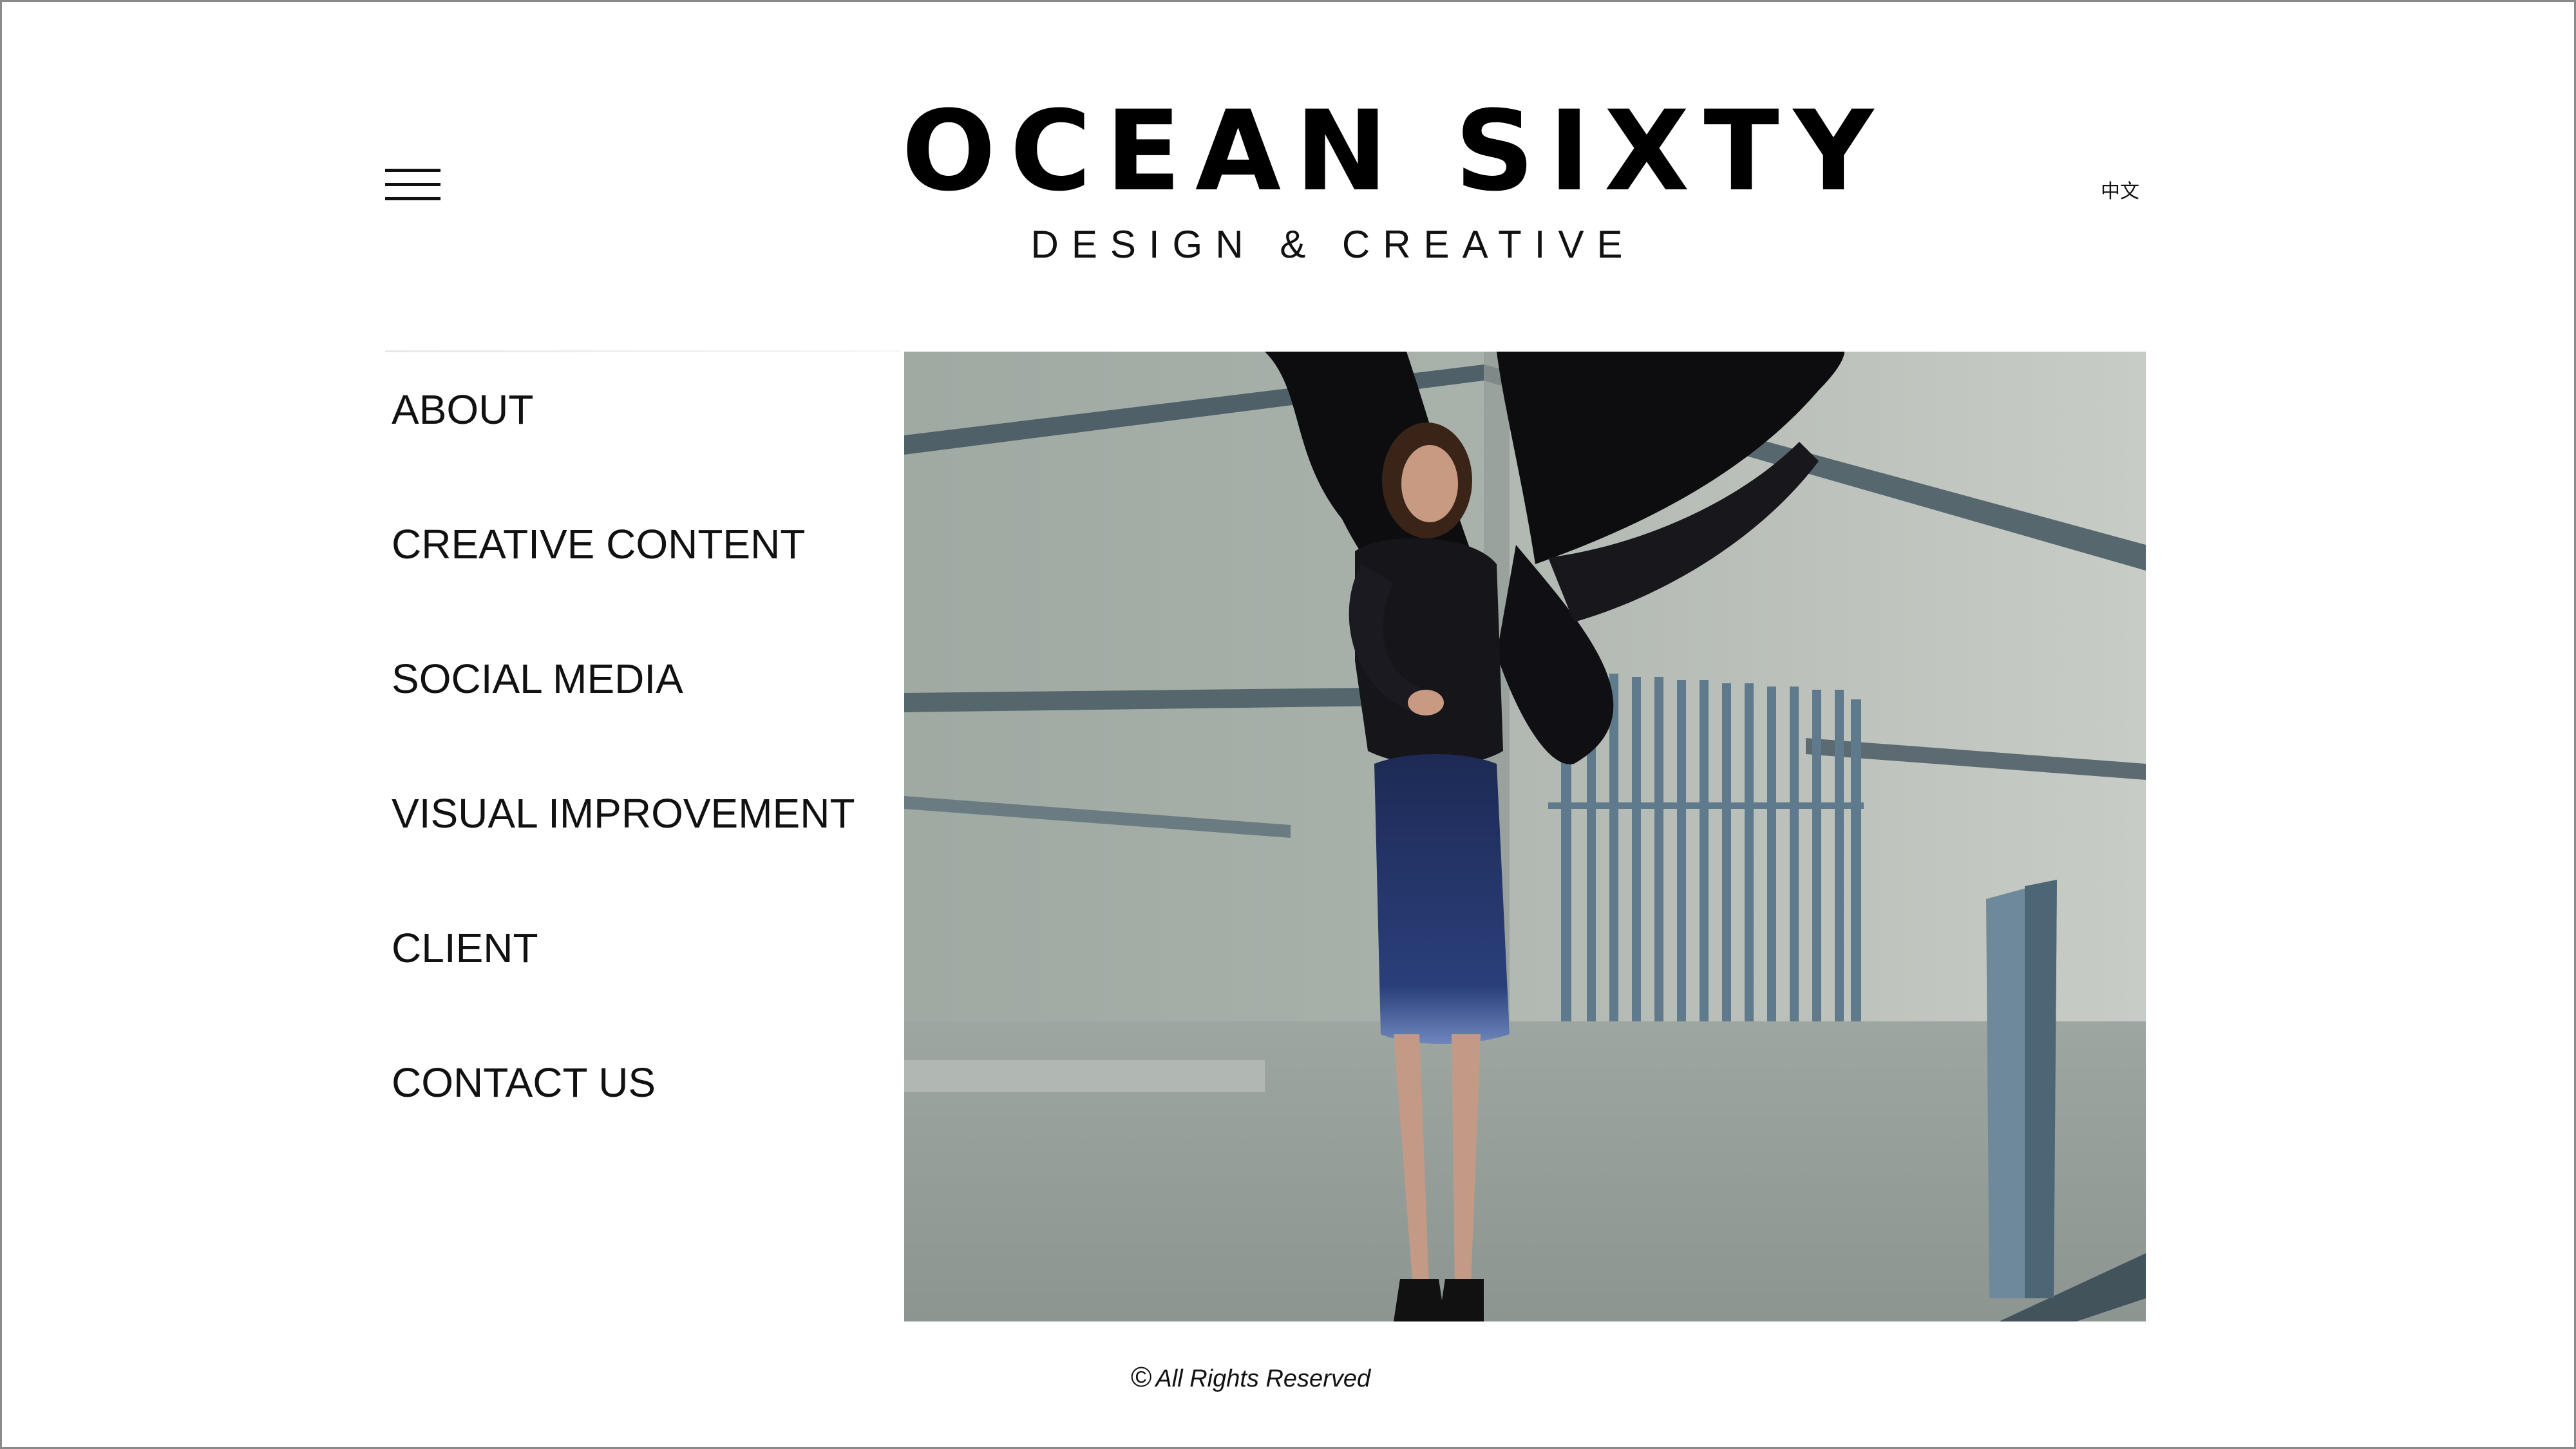 Image resolution: width=2576 pixels, height=1449 pixels. Describe the element at coordinates (623, 855) in the screenshot. I see `nav-item-visual-improvement: VISUAL IMPROVEMENT` at that location.